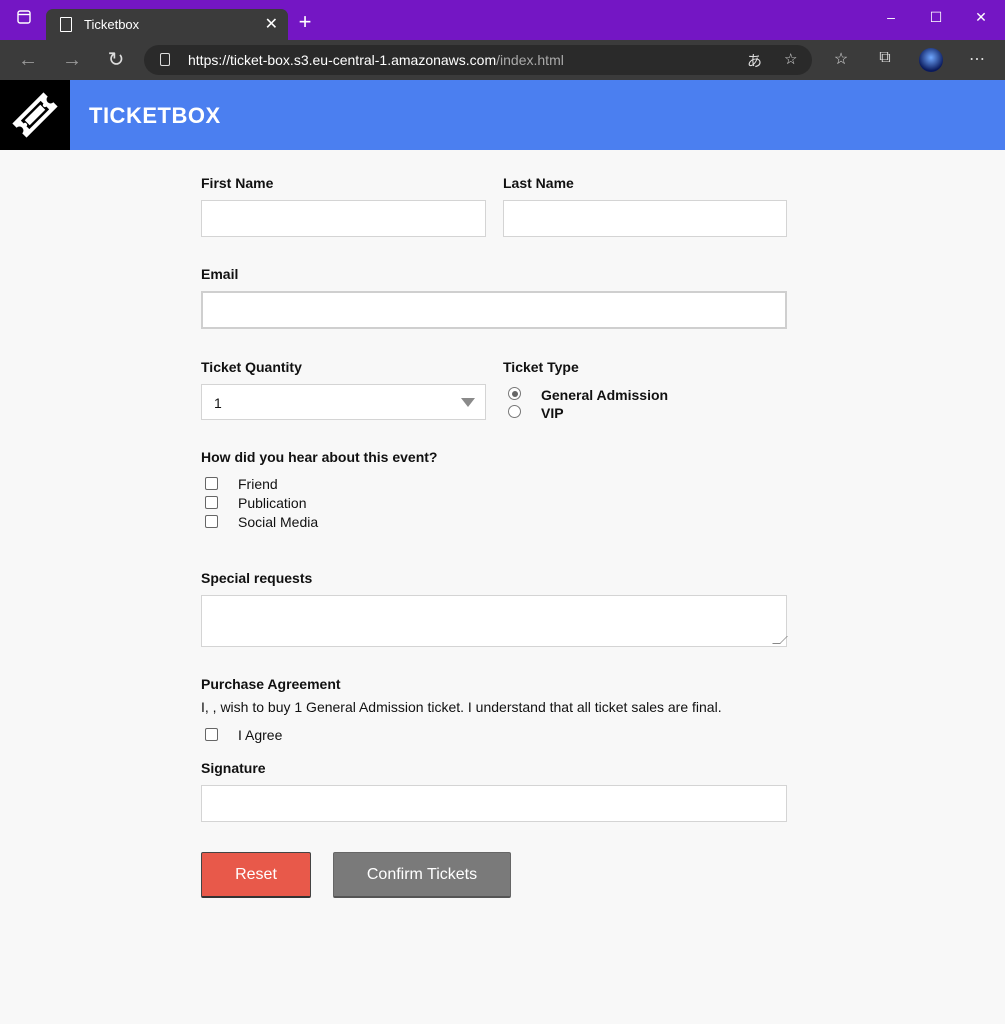 The height and width of the screenshot is (1024, 1005). What do you see at coordinates (514, 393) in the screenshot?
I see `radio-general-admission` at bounding box center [514, 393].